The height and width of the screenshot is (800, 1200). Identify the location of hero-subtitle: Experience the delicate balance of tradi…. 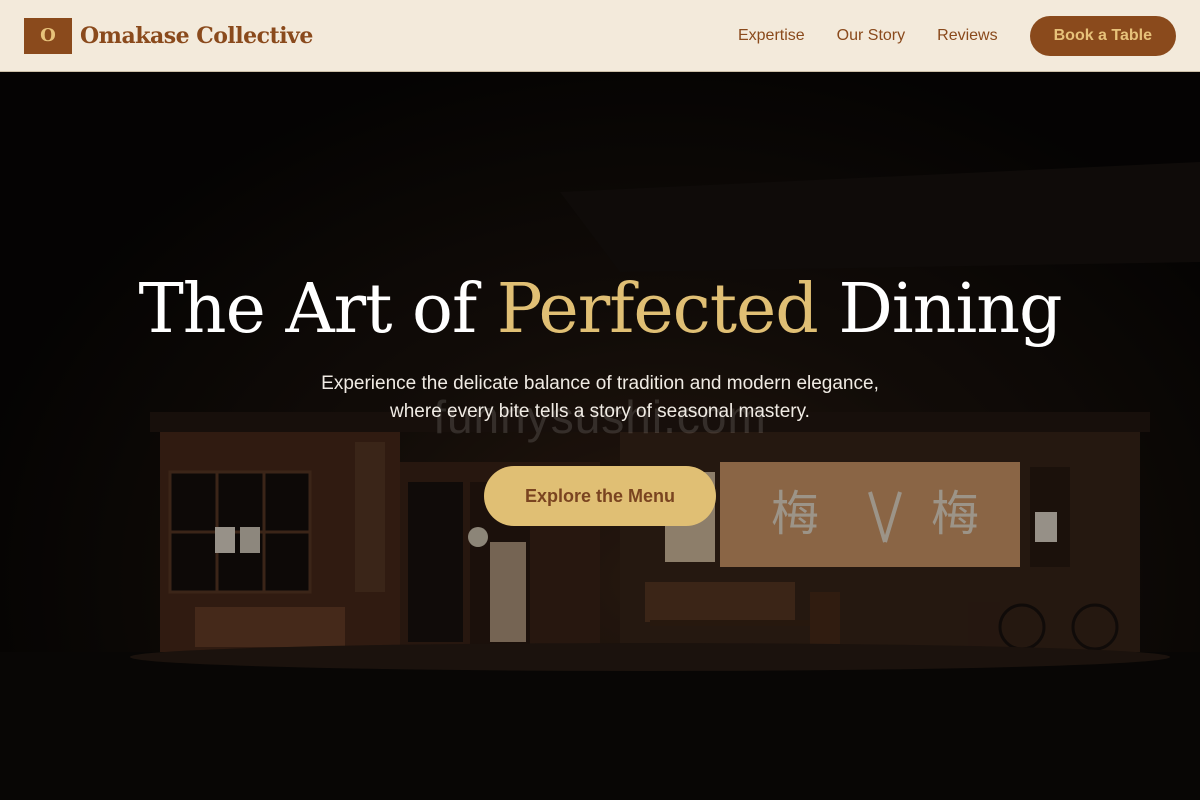
(600, 398).